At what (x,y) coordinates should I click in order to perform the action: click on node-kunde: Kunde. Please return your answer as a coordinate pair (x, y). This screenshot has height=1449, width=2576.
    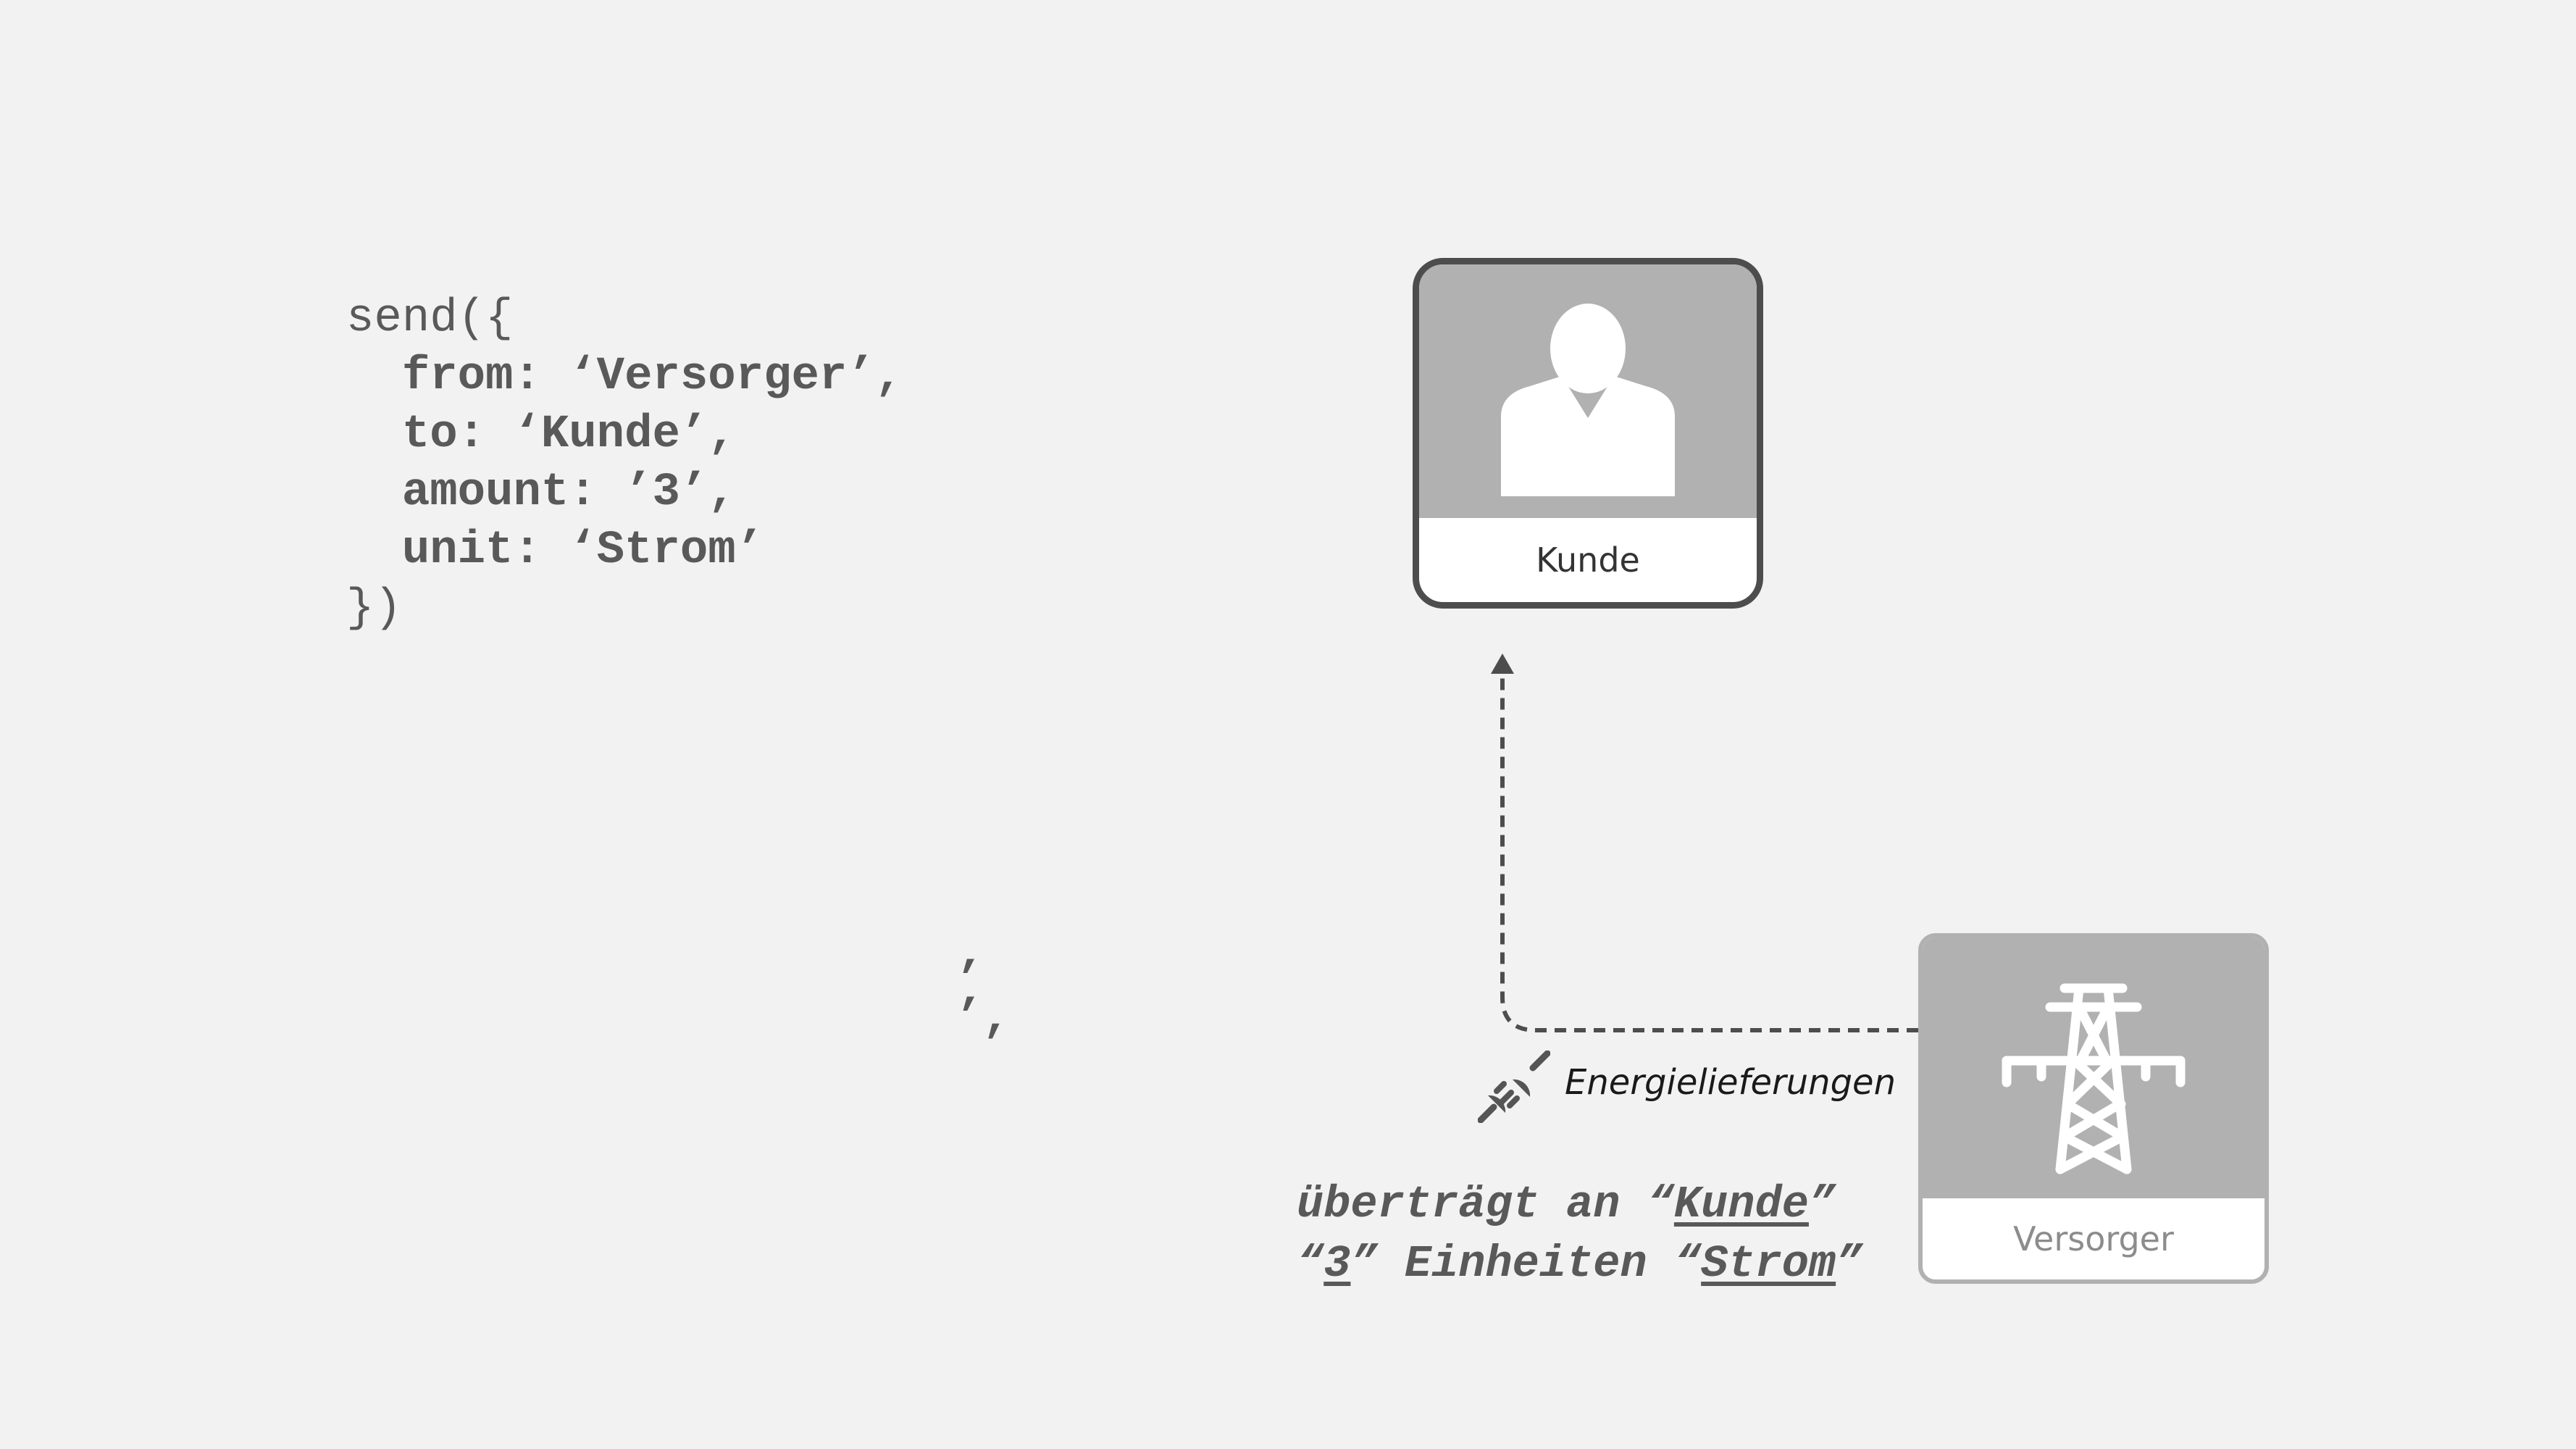
    Looking at the image, I should click on (1588, 434).